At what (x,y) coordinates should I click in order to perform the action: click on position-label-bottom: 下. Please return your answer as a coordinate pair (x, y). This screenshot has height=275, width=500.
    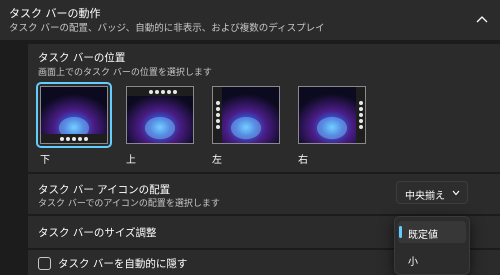
    Looking at the image, I should click on (45, 160).